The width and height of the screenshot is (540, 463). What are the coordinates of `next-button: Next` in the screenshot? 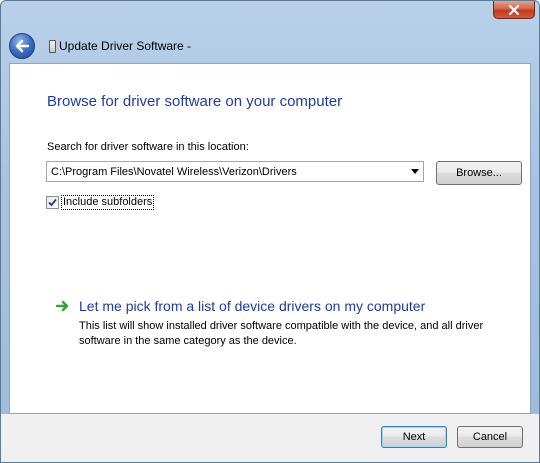 It's located at (414, 437).